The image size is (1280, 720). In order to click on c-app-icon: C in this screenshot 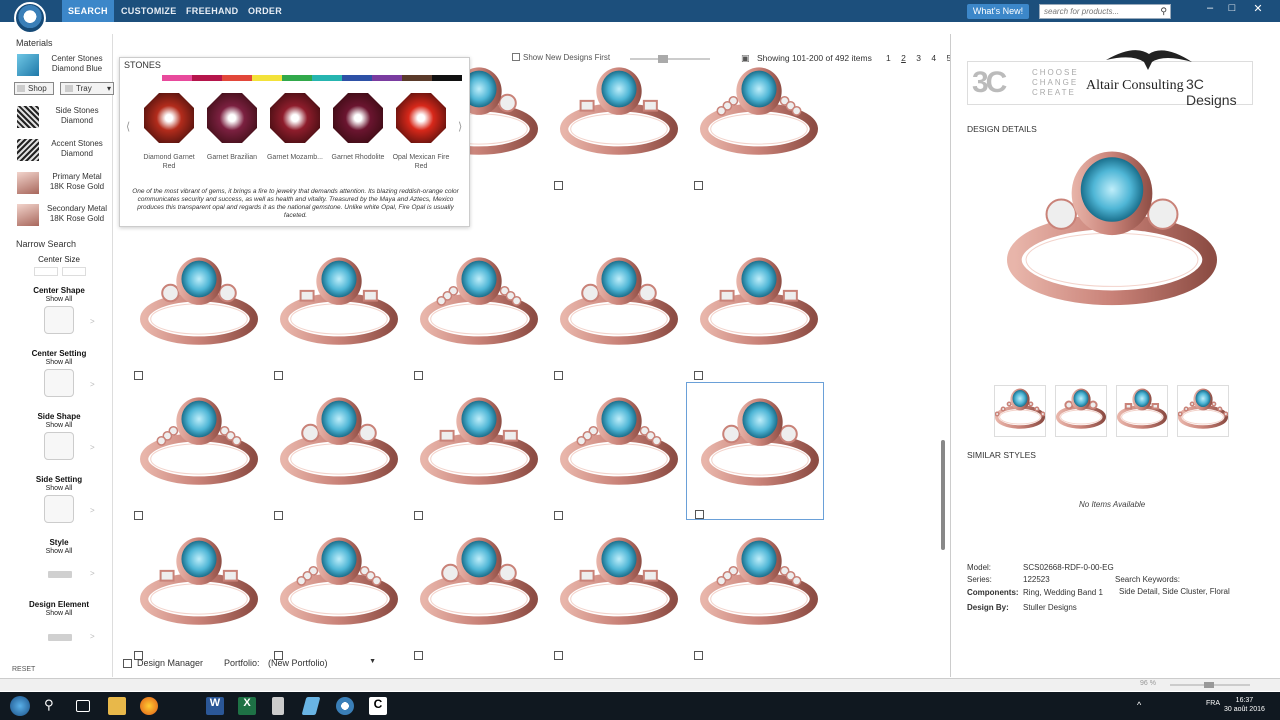, I will do `click(378, 706)`.